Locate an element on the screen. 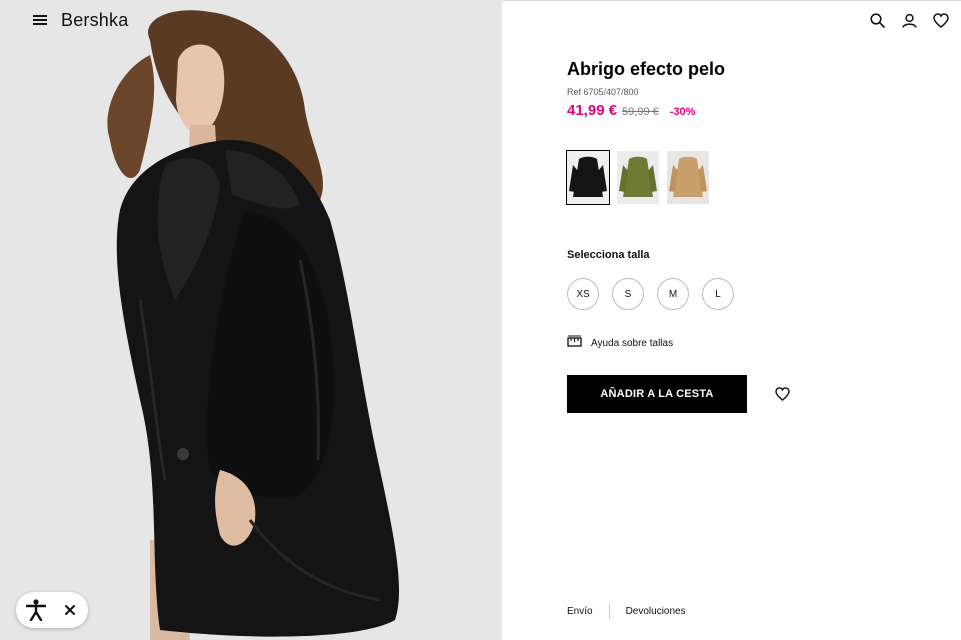  price-block: 41,99 € 59,99 € -30% is located at coordinates (757, 110).